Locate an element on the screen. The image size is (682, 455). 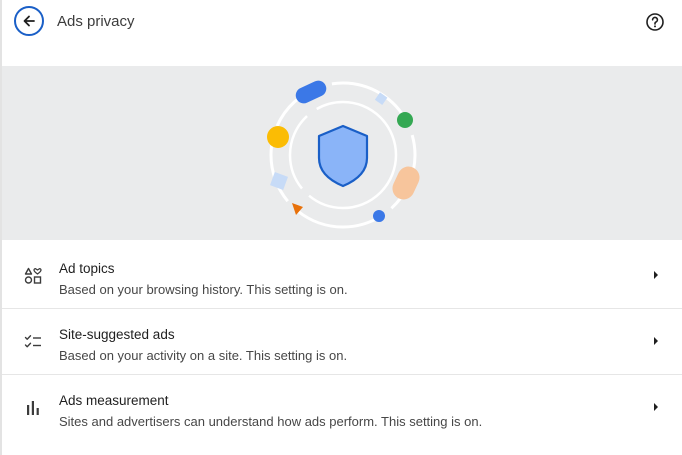
list-item-title: Site-suggested ads is located at coordinates (117, 334).